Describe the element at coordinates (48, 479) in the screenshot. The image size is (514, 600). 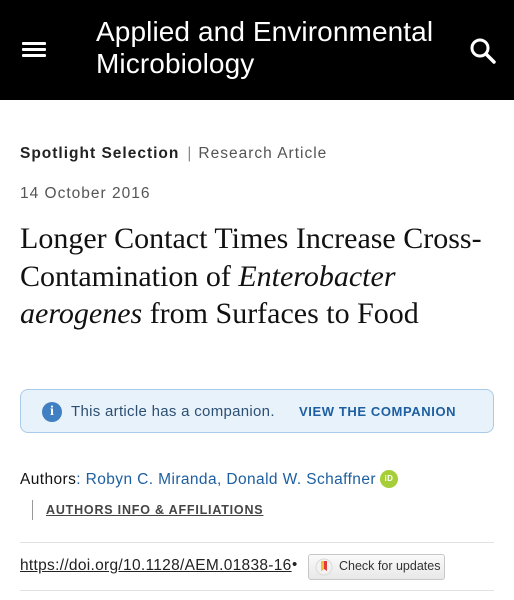
I see `authors-label: Authors` at that location.